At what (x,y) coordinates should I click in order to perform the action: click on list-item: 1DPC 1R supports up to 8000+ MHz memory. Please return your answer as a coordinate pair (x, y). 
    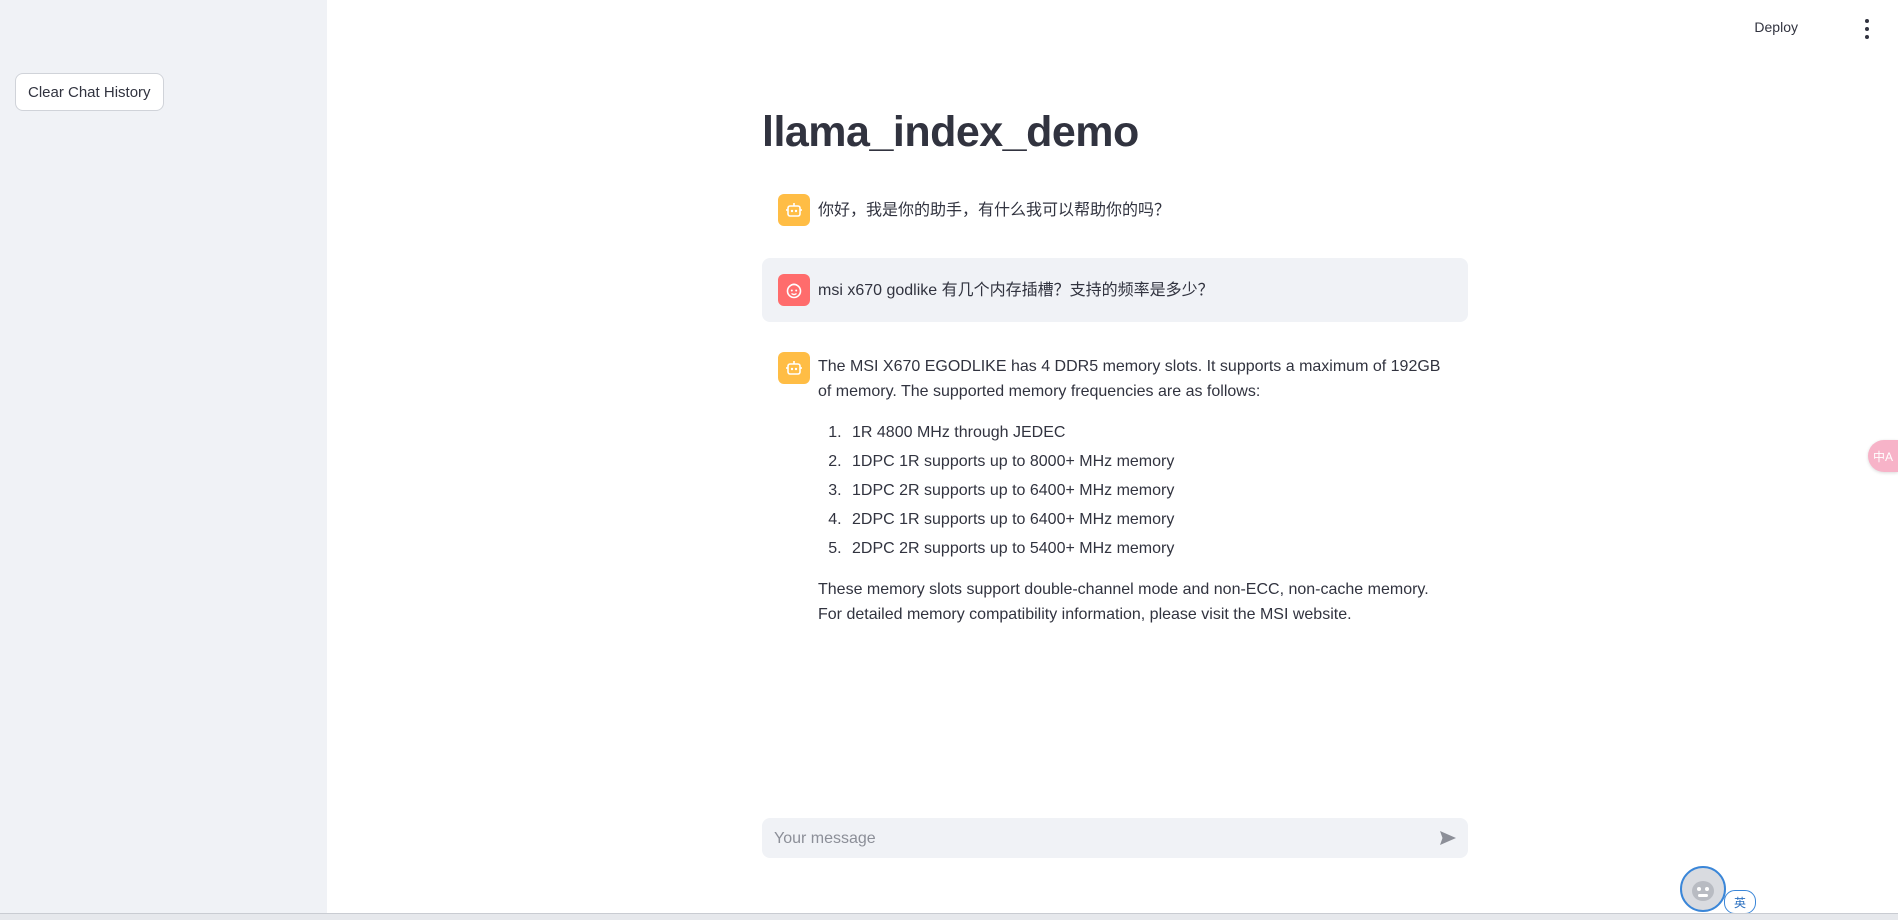
    Looking at the image, I should click on (1149, 461).